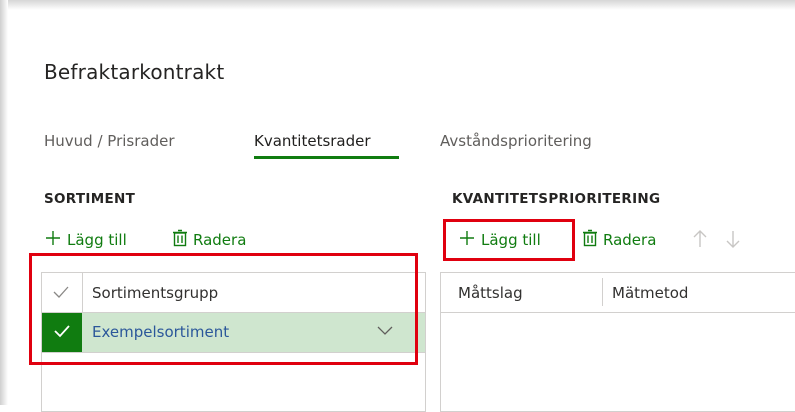 This screenshot has width=795, height=412. Describe the element at coordinates (700, 241) in the screenshot. I see `arrow-up-icon` at that location.